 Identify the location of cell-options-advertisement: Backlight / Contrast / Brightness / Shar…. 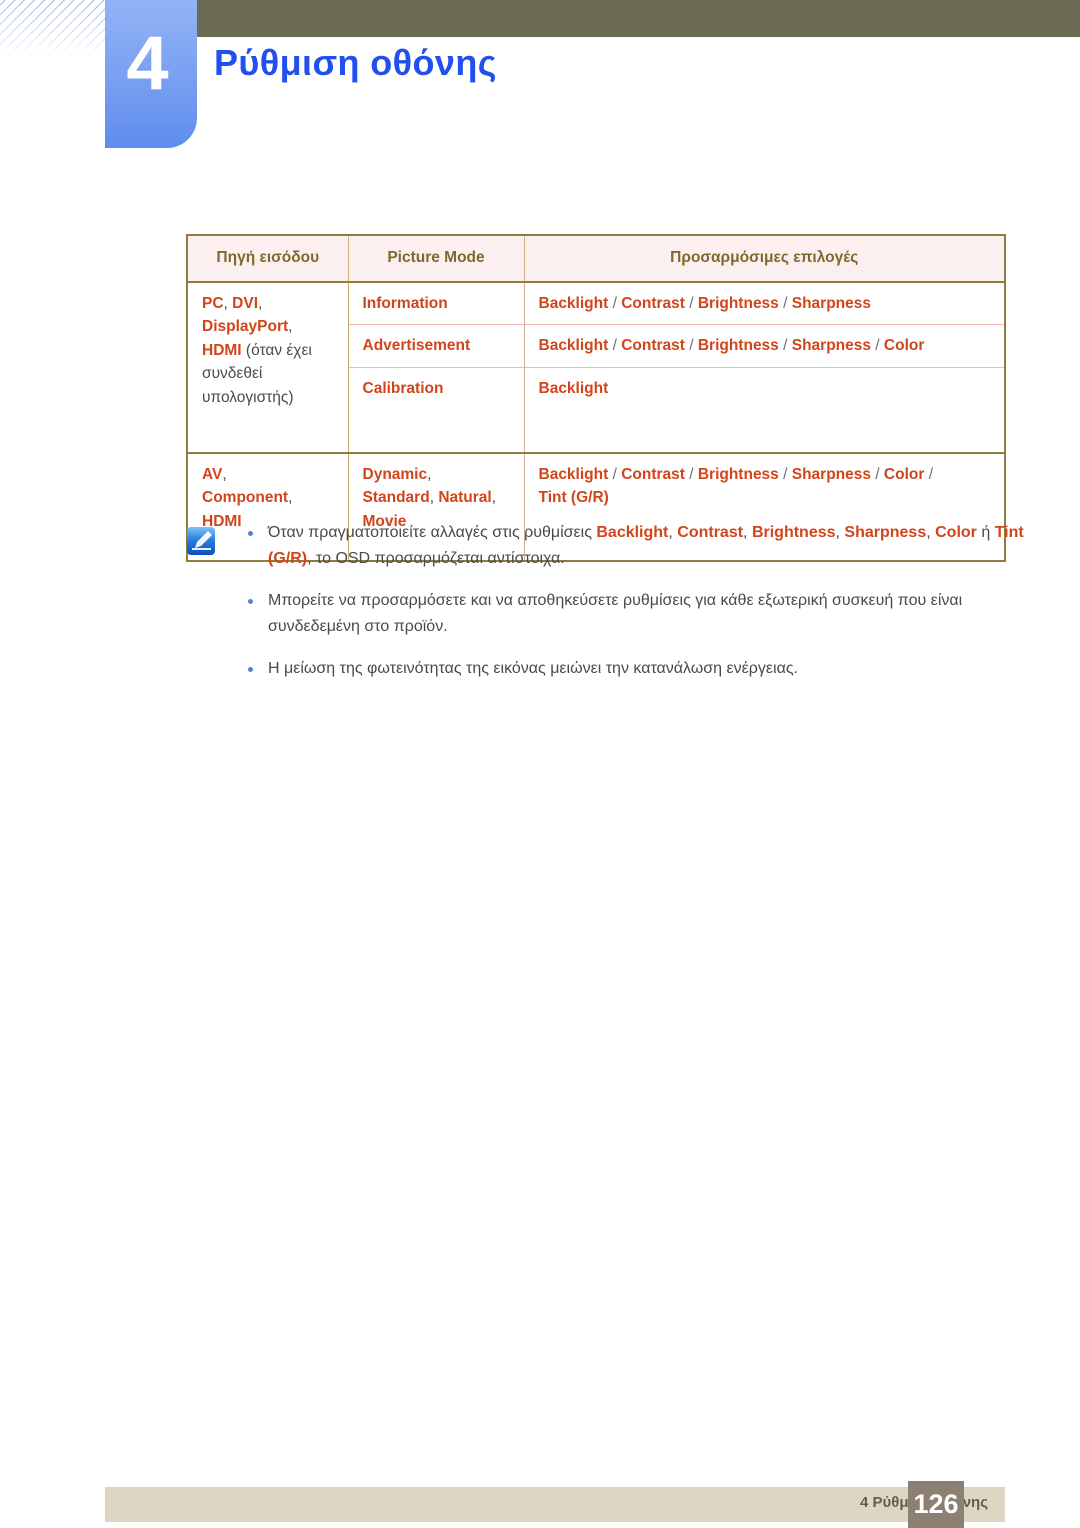
(764, 346).